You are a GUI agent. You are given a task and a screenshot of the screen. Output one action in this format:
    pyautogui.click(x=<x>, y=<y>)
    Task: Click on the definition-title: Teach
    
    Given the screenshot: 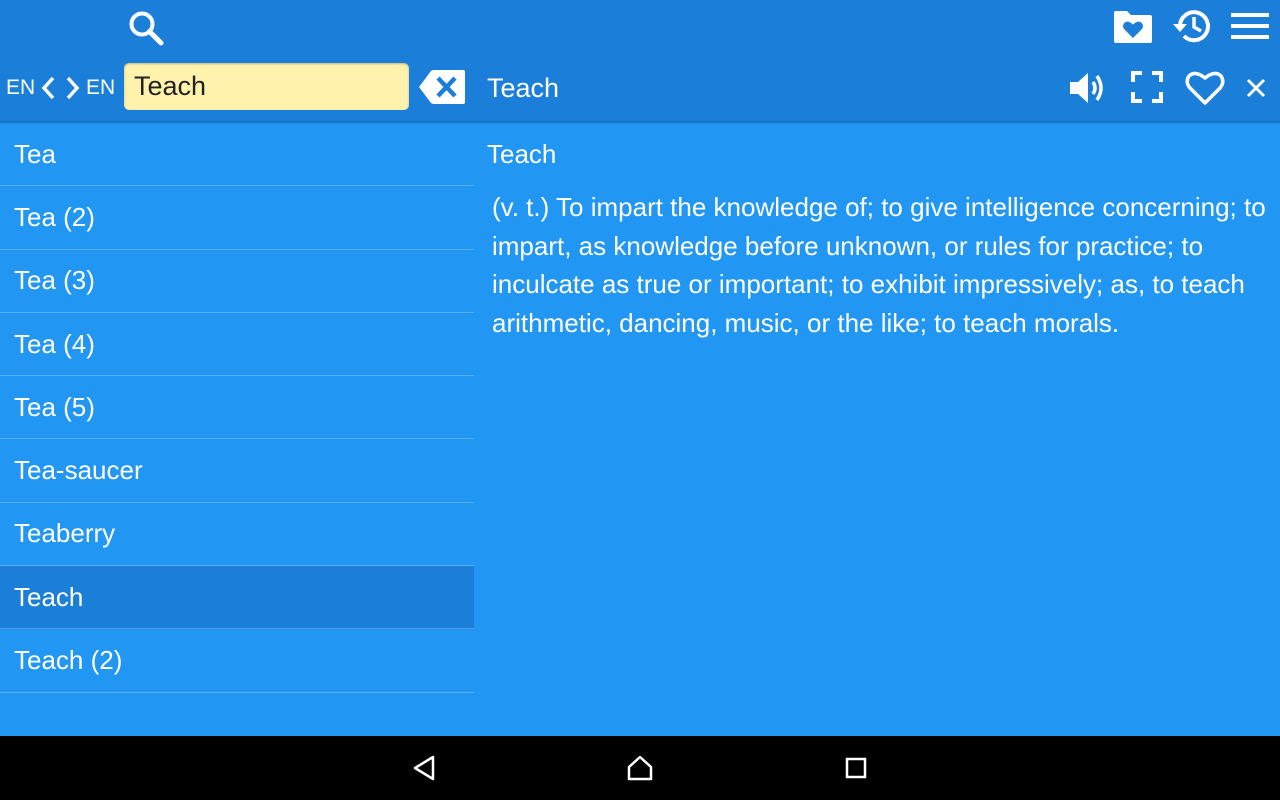 What is the action you would take?
    pyautogui.click(x=522, y=154)
    